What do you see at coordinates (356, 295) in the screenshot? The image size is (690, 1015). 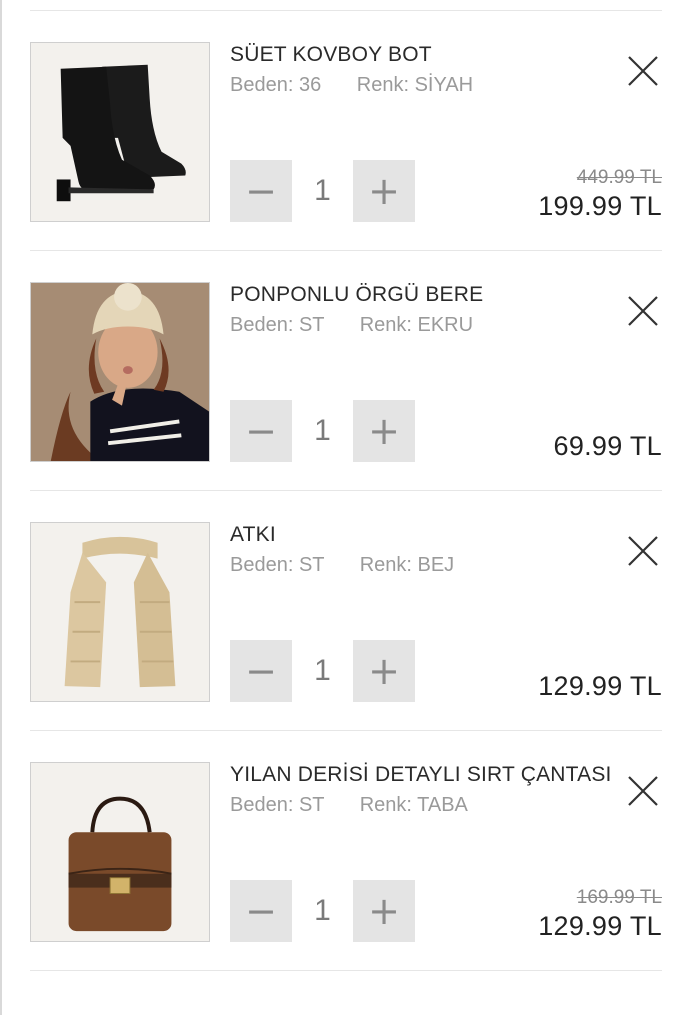 I see `product-name: PONPONLU ÖRGÜ BERE` at bounding box center [356, 295].